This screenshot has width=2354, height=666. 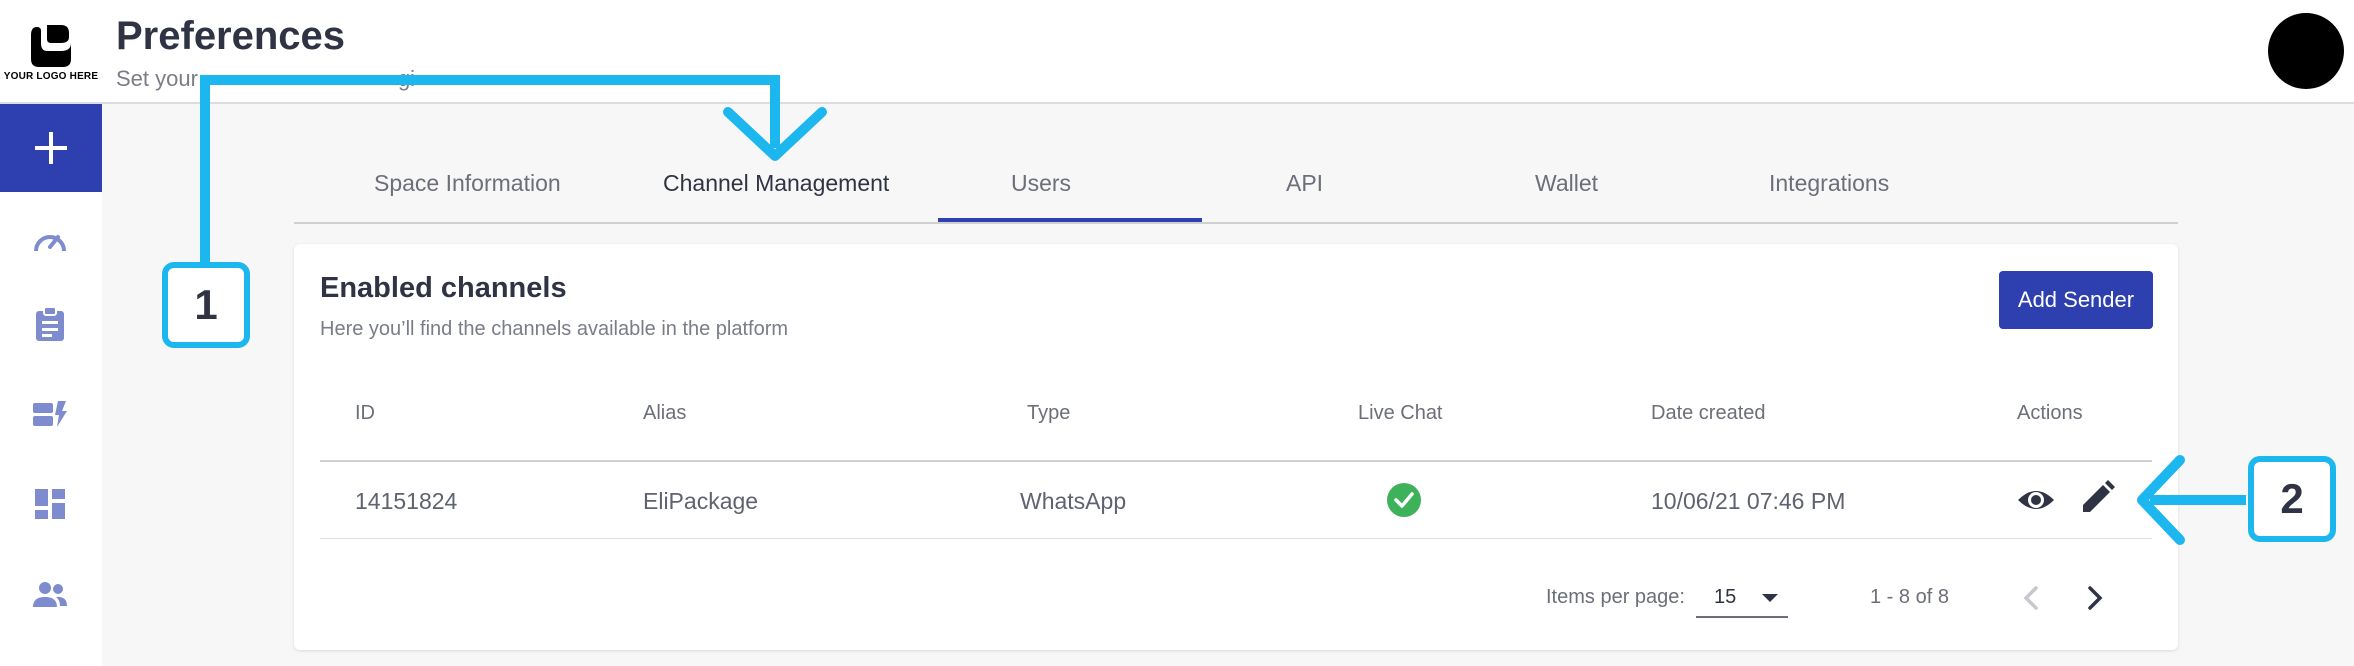 What do you see at coordinates (1041, 183) in the screenshot?
I see `tab-users: Users` at bounding box center [1041, 183].